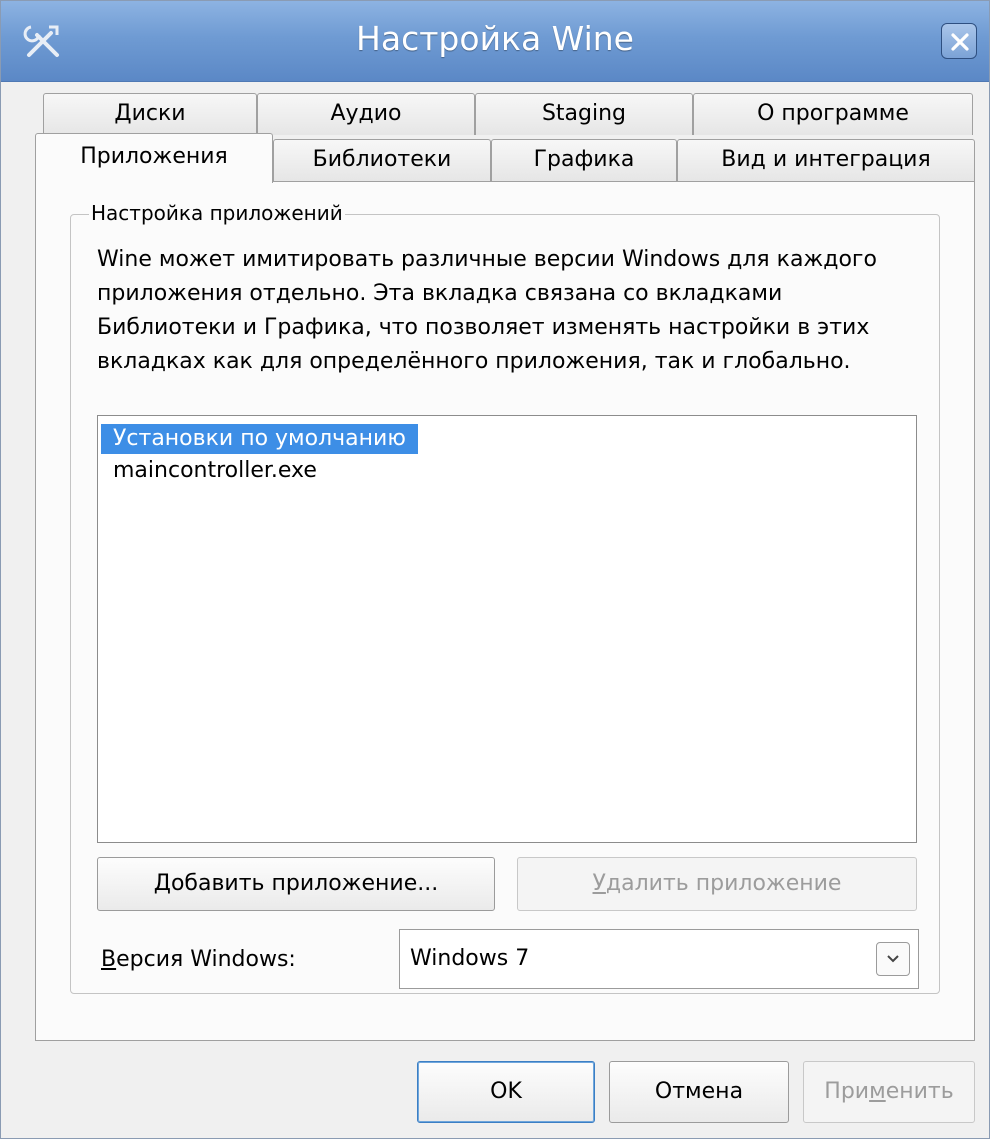  I want to click on mnemonic: В, so click(109, 959).